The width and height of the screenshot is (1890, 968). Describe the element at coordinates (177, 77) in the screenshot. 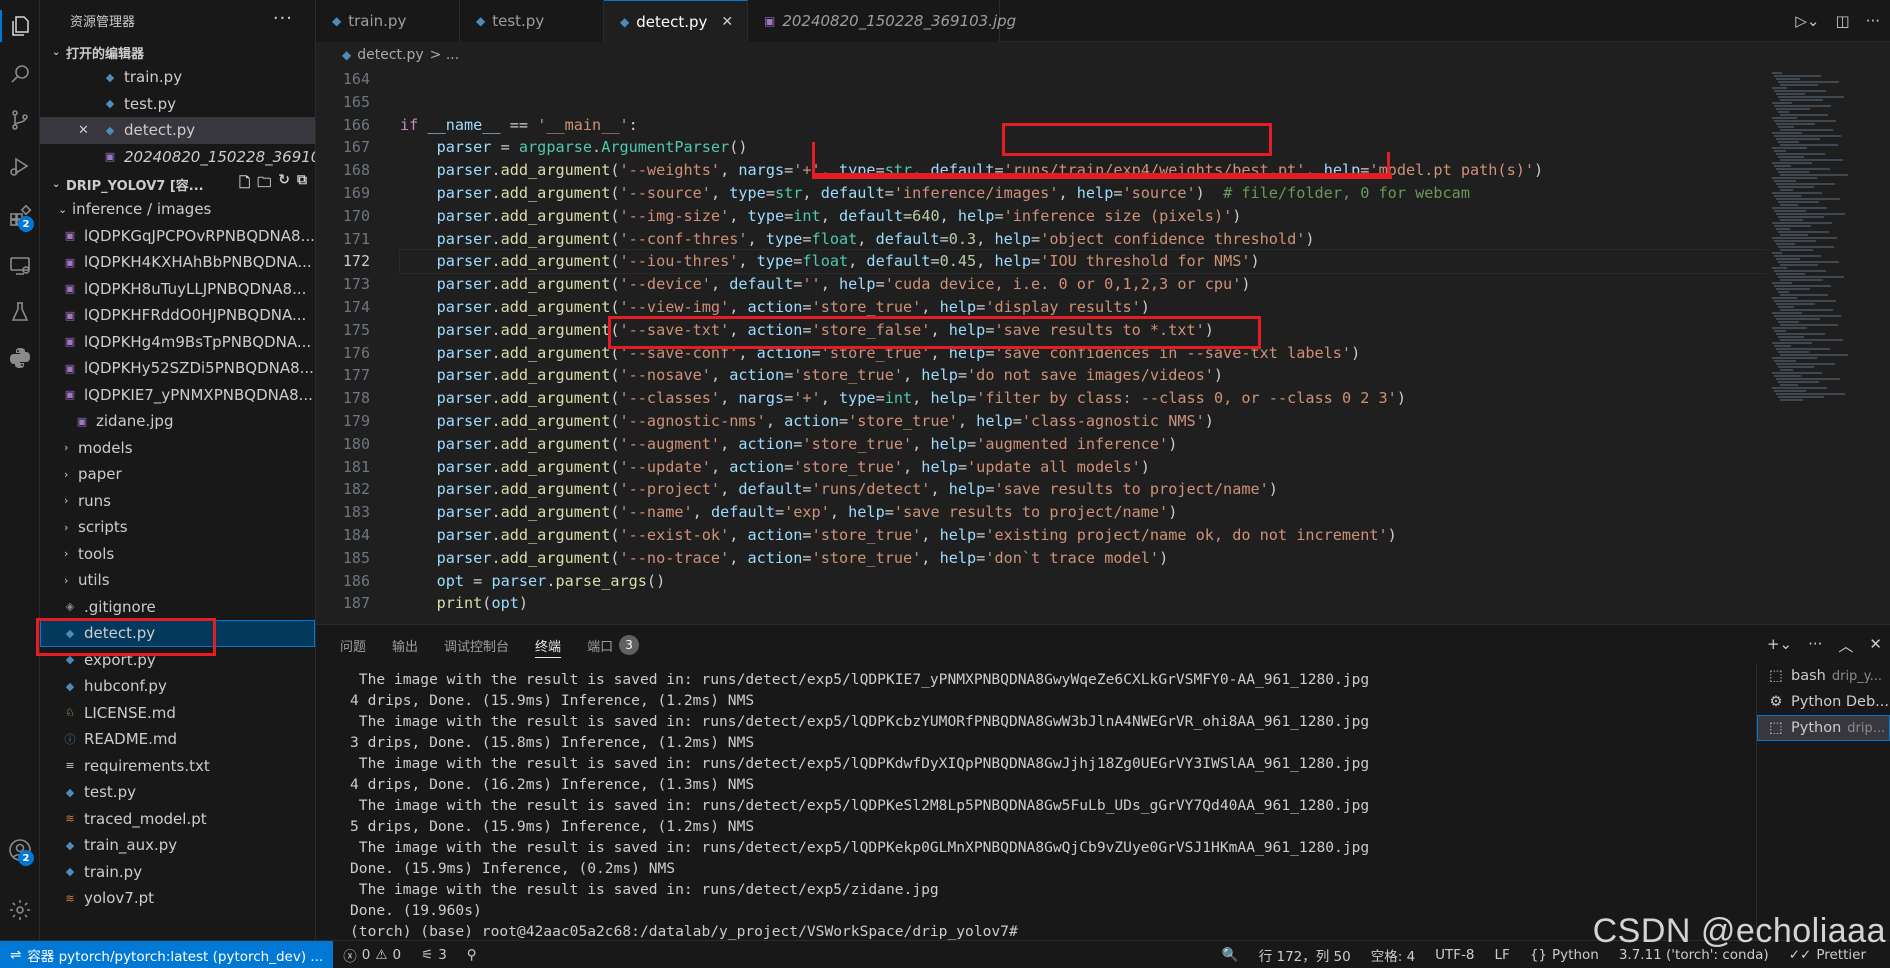

I see `open-editor-item: ◆ train.py` at that location.